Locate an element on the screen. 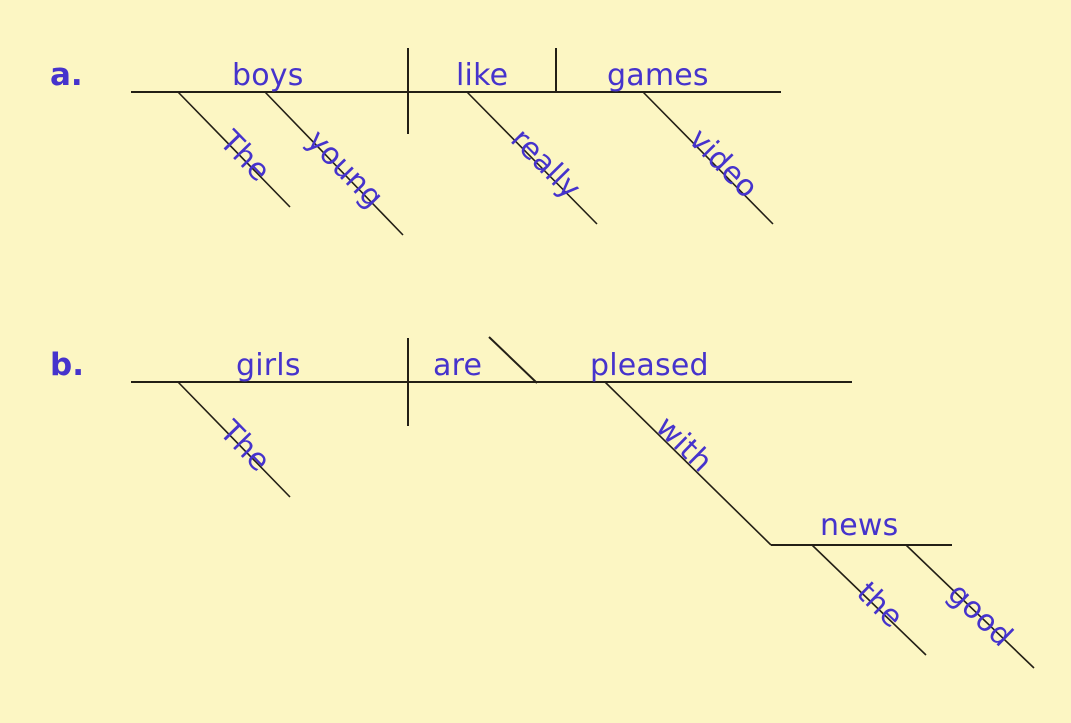  diagram-label-a: a. is located at coordinates (66, 75).